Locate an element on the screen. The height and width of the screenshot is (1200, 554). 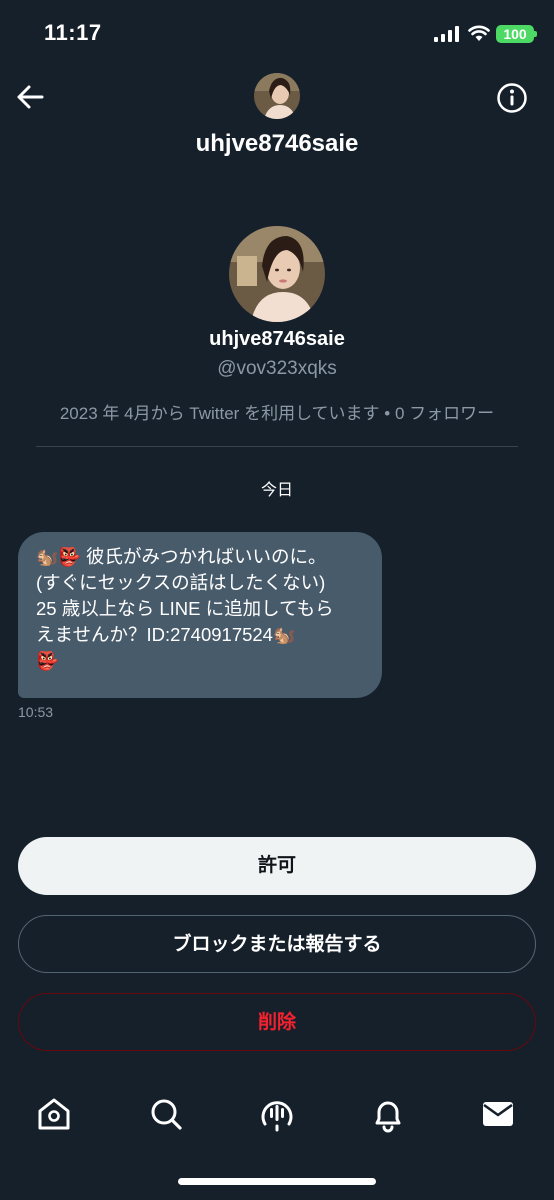
home-icon is located at coordinates (54, 1114).